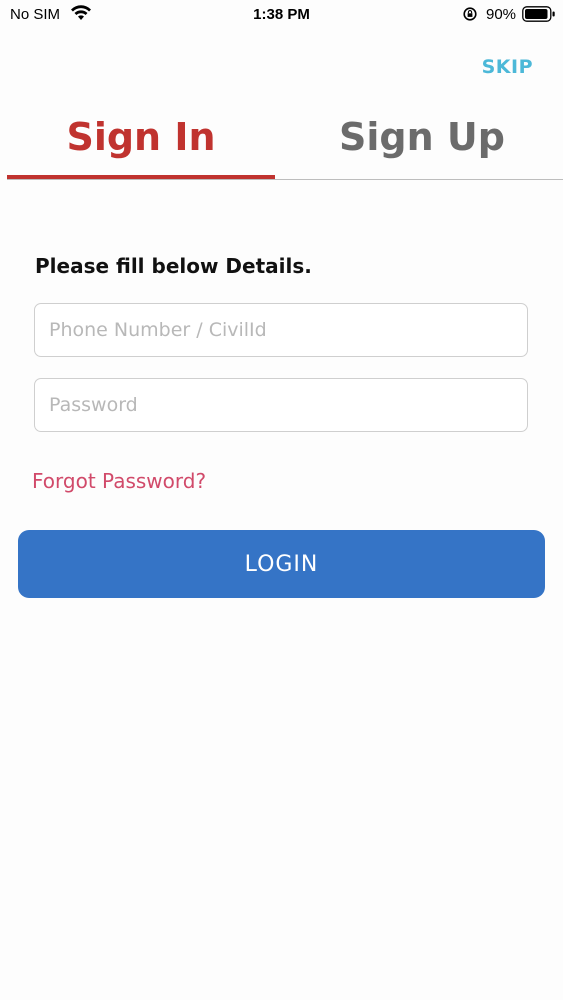 The width and height of the screenshot is (563, 1000). Describe the element at coordinates (422, 144) in the screenshot. I see `tab-sign-up: Sign Up` at that location.